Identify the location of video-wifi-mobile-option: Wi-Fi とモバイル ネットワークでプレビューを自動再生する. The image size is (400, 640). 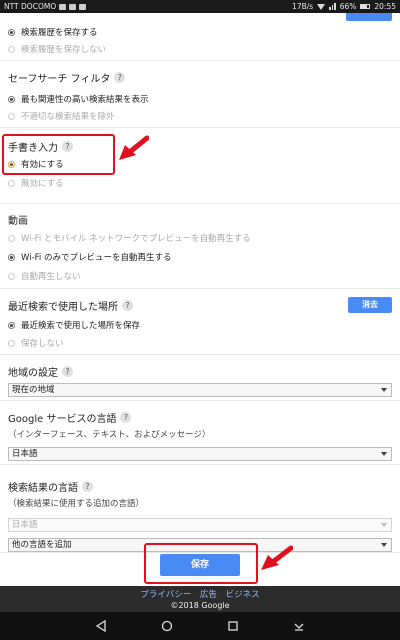
(129, 238).